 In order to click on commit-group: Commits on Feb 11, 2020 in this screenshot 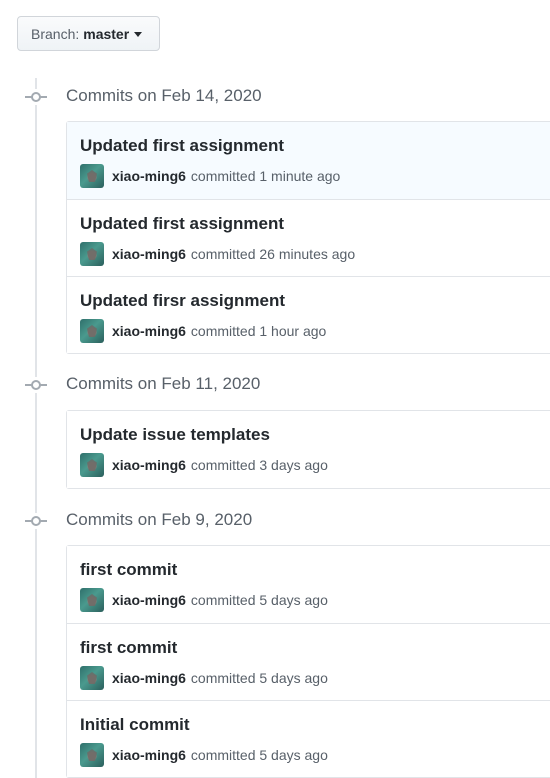, I will do `click(275, 385)`.